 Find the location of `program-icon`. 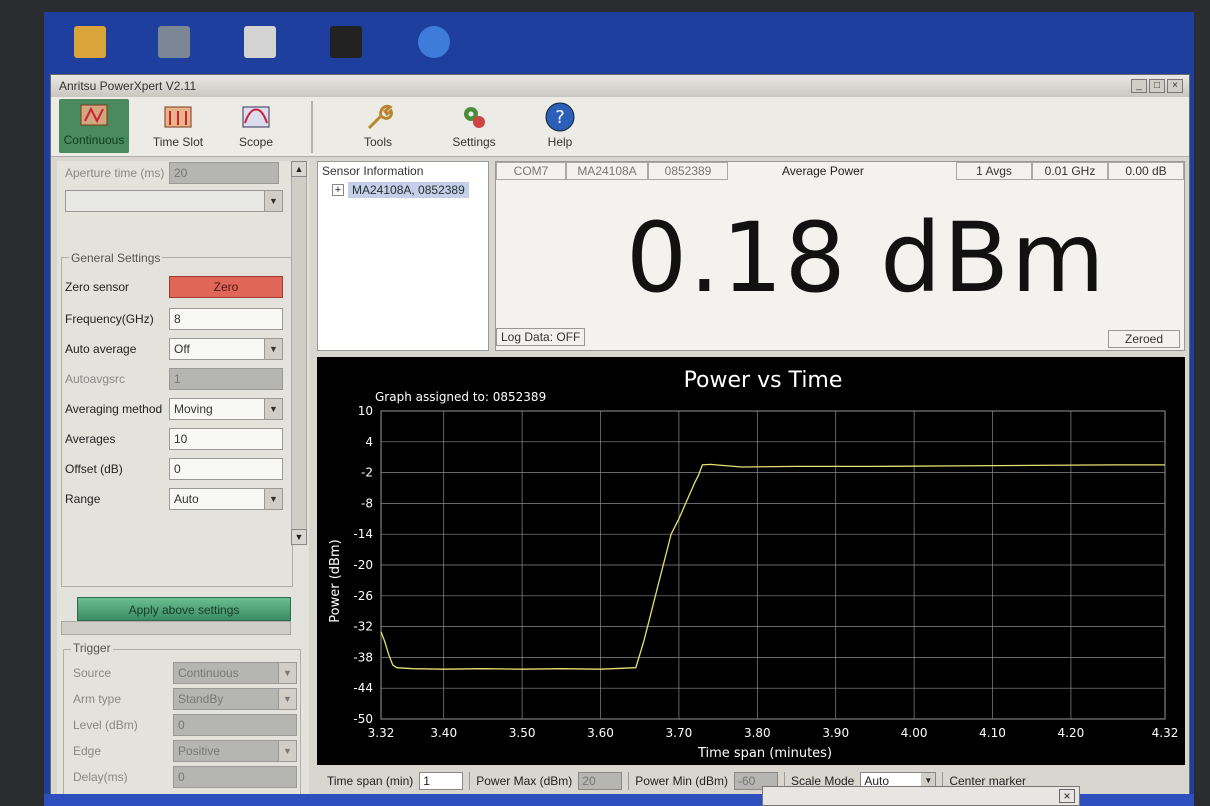

program-icon is located at coordinates (346, 44).